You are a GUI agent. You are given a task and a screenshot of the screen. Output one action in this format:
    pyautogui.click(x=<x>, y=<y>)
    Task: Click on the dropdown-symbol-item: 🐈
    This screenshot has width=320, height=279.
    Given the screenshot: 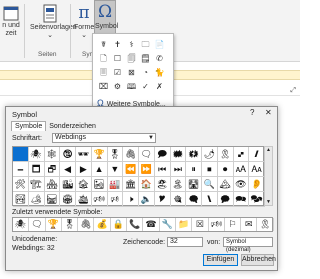 What is the action you would take?
    pyautogui.click(x=159, y=72)
    